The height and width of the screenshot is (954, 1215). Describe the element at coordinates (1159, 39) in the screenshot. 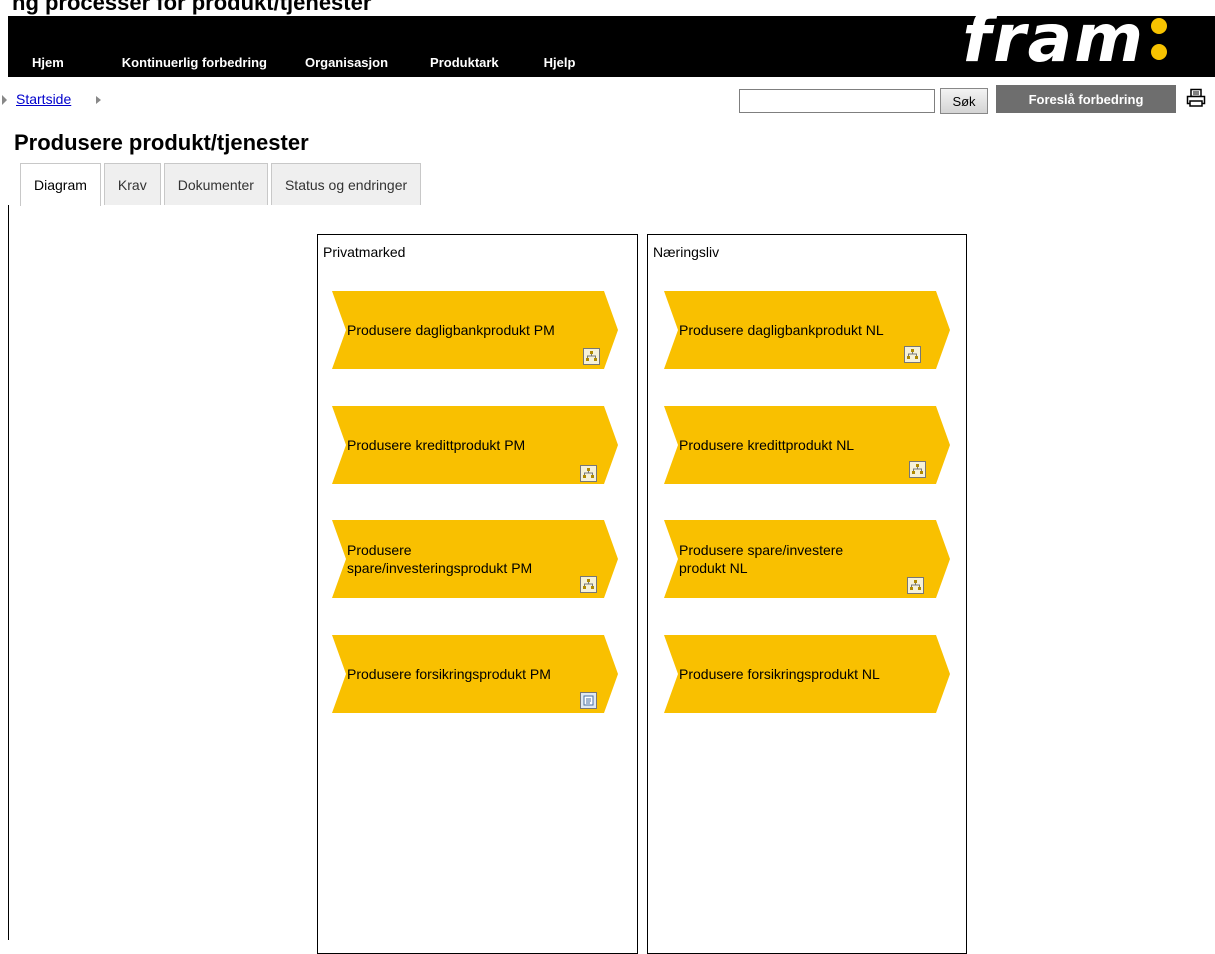

I see `logo-colon-icon` at that location.